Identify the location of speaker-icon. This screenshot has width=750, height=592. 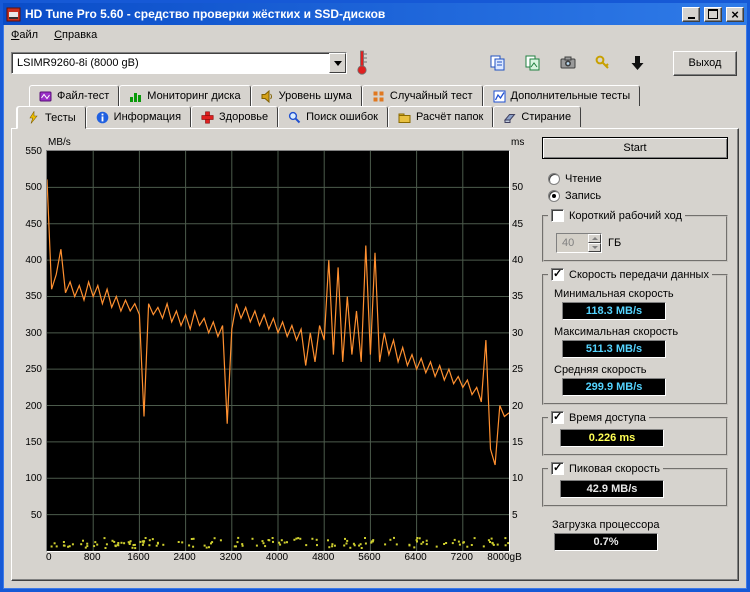
(266, 96).